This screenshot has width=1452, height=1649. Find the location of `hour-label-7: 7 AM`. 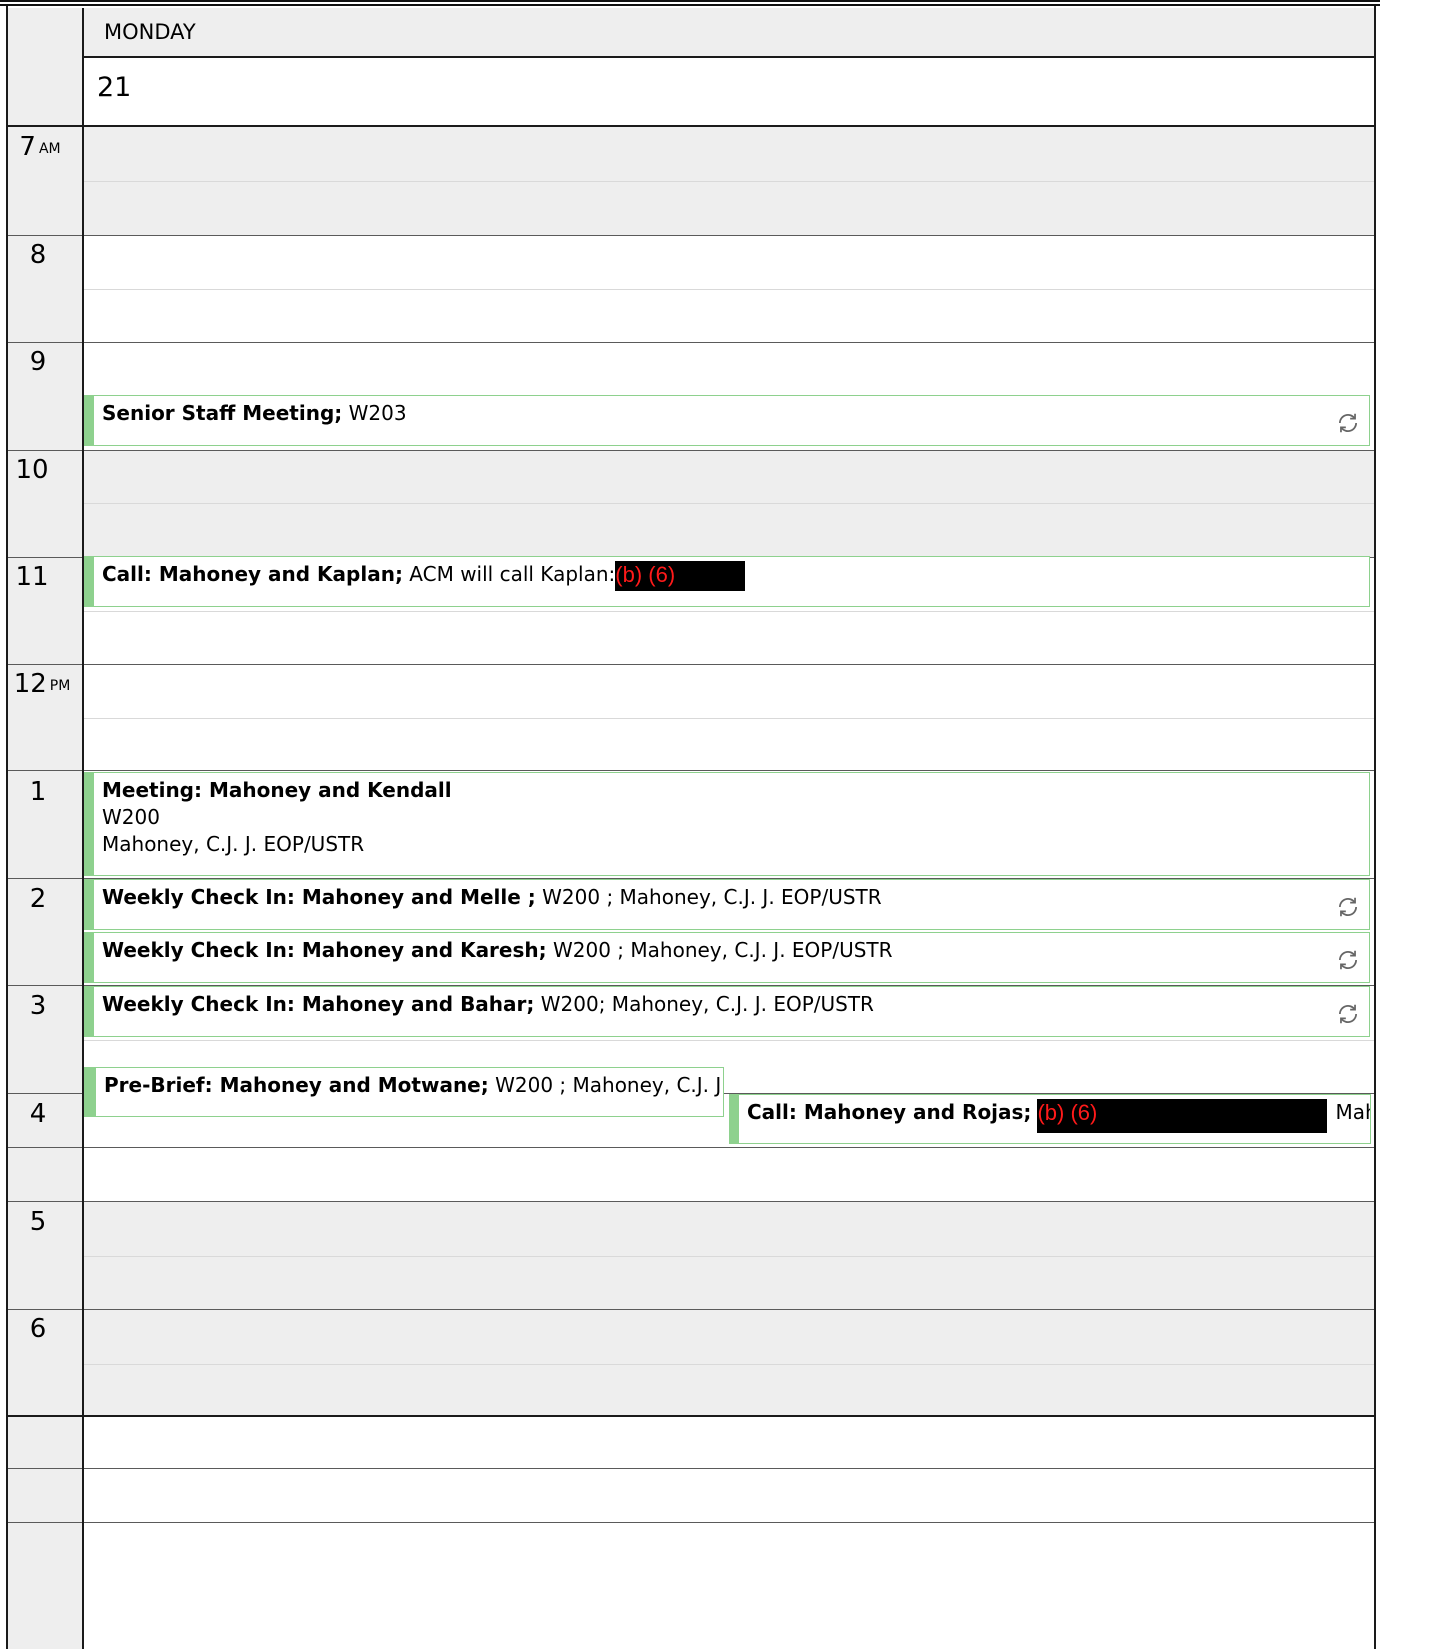

hour-label-7: 7 AM is located at coordinates (40, 147).